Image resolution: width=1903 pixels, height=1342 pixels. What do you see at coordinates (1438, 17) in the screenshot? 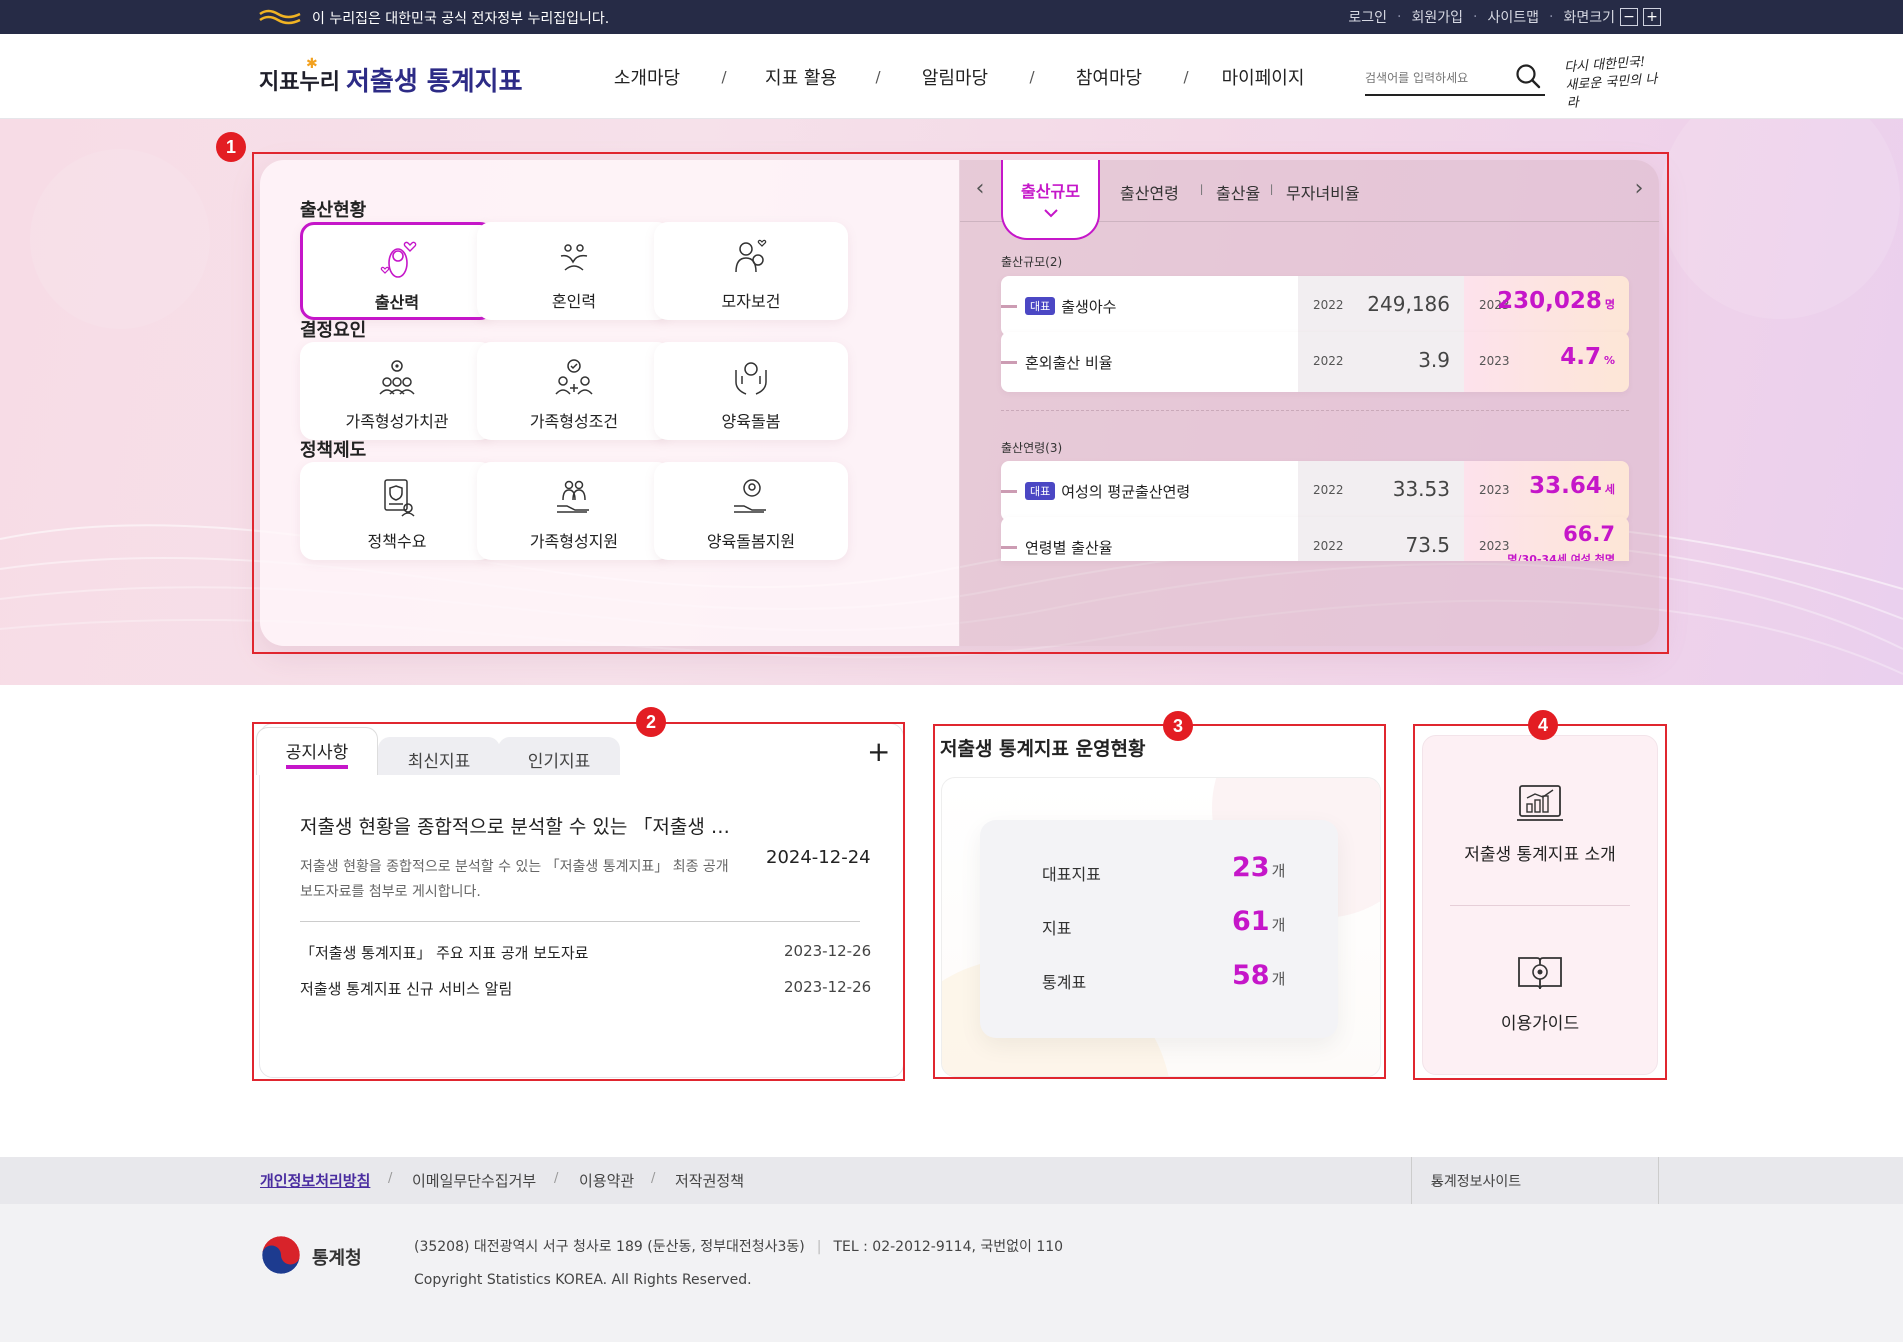
I see `signup-link: 회원가입` at bounding box center [1438, 17].